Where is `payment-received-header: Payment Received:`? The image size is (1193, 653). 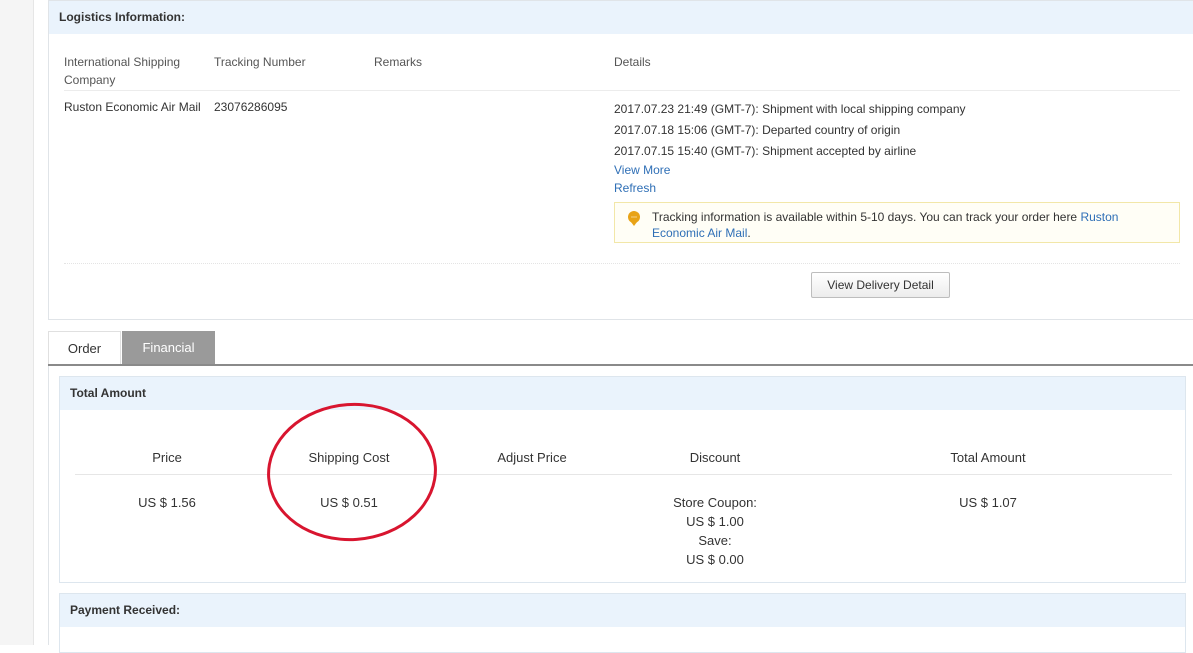 payment-received-header: Payment Received: is located at coordinates (622, 610).